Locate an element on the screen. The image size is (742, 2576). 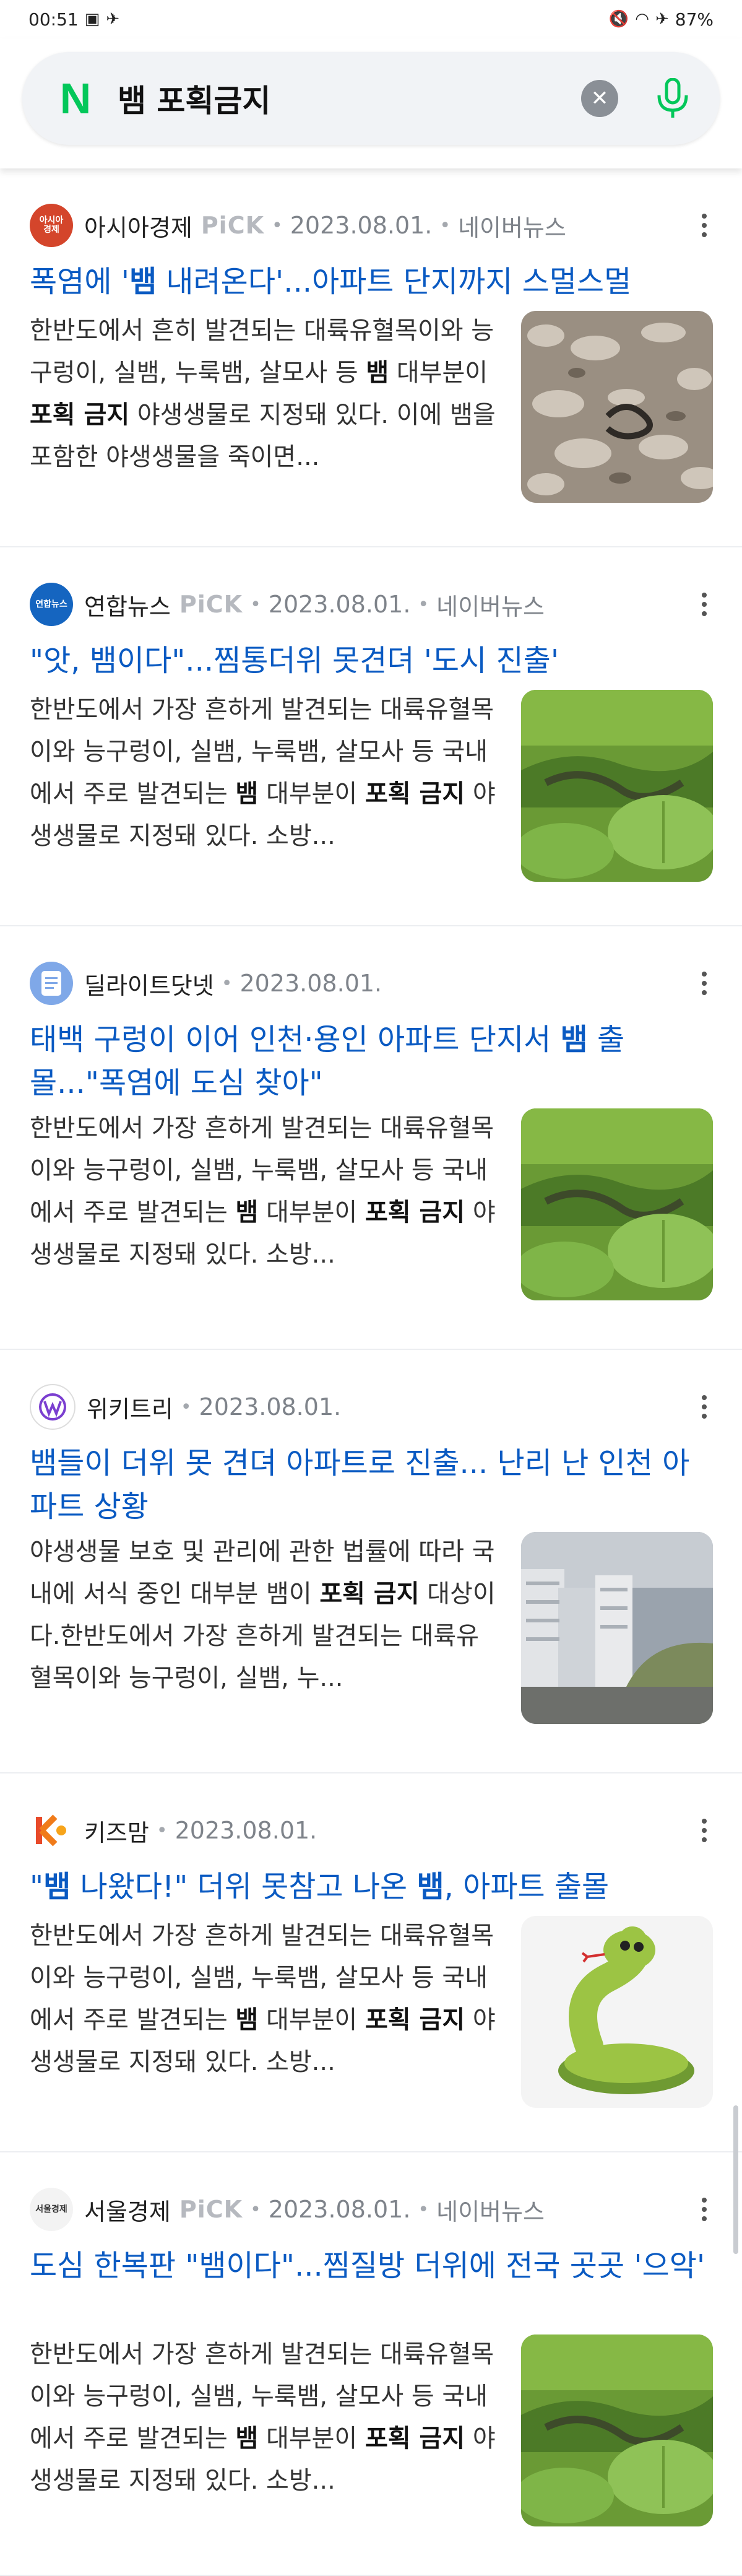
text-fragment: 내려온다'...아파트 단지까지 스멀스멀 is located at coordinates (394, 281).